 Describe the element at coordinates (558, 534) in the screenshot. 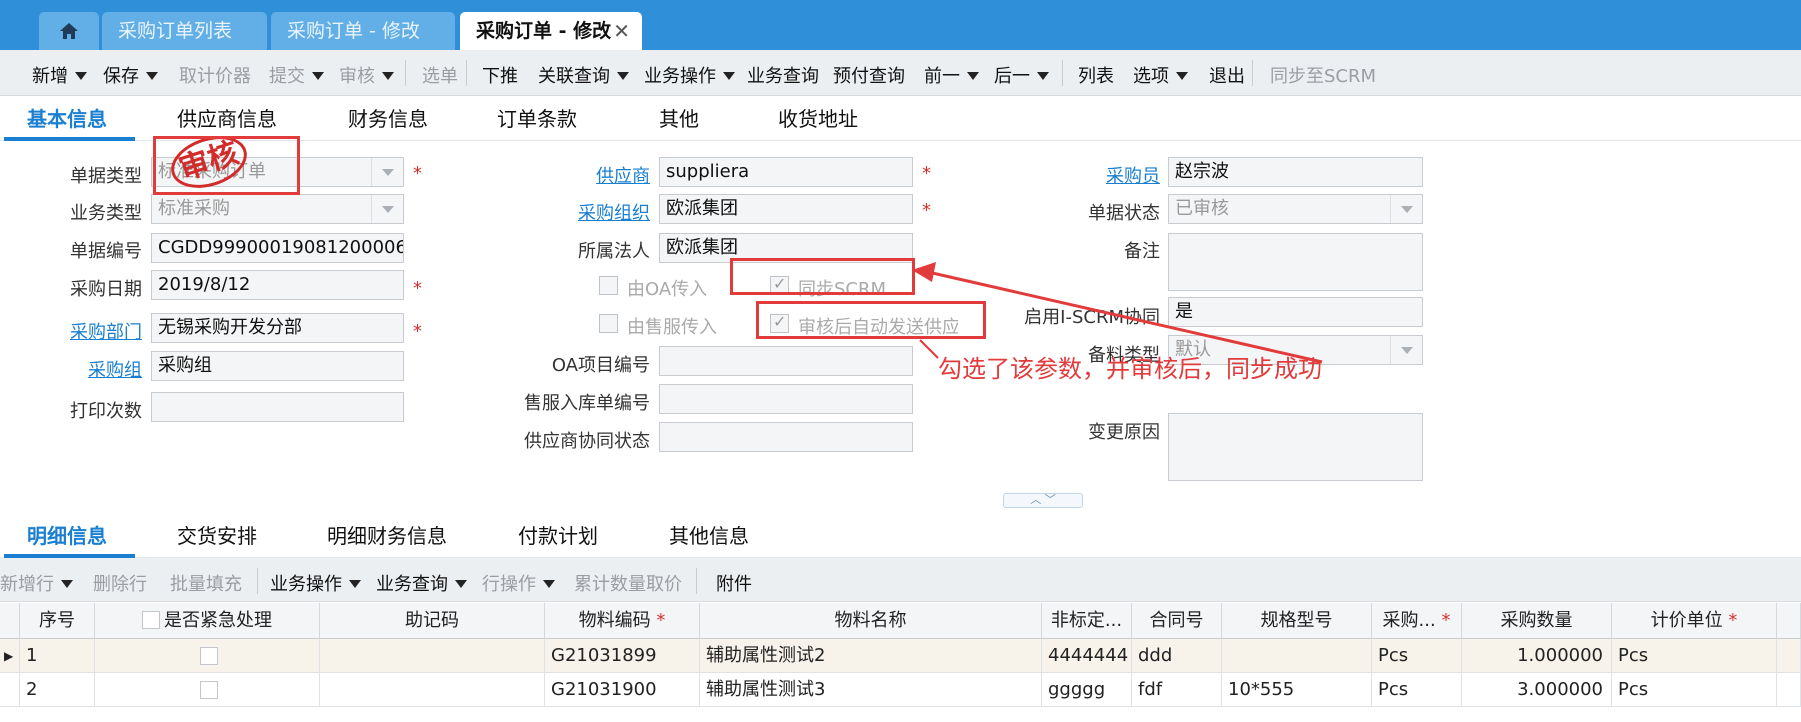

I see `tab-payment-plan: 付款计划` at that location.